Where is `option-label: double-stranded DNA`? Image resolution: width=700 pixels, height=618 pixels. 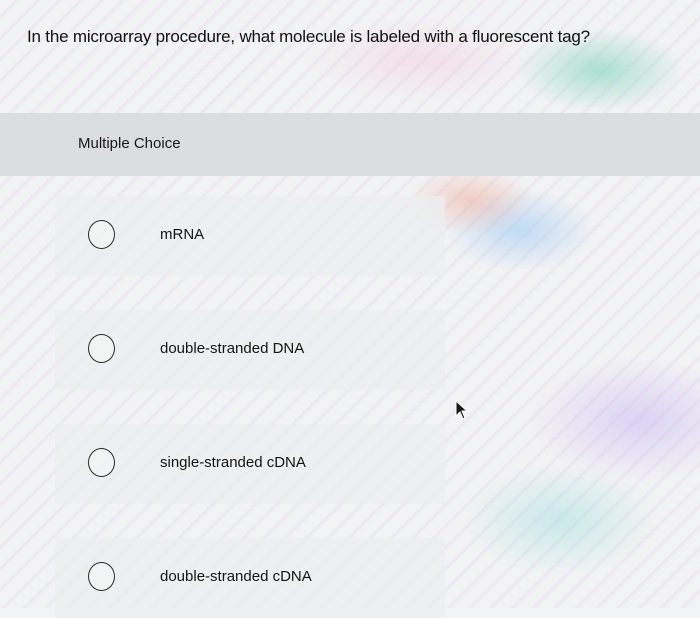 option-label: double-stranded DNA is located at coordinates (232, 348).